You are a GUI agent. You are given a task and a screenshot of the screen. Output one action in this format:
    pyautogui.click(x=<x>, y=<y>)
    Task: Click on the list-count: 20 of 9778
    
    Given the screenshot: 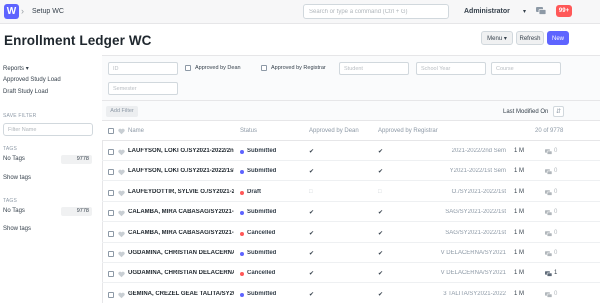 What is the action you would take?
    pyautogui.click(x=549, y=131)
    